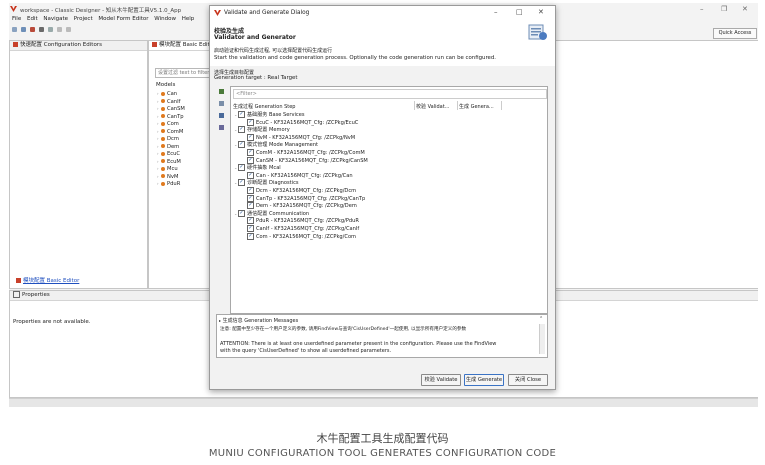 The height and width of the screenshot is (465, 765). I want to click on model-item: › CanIf, so click(171, 102).